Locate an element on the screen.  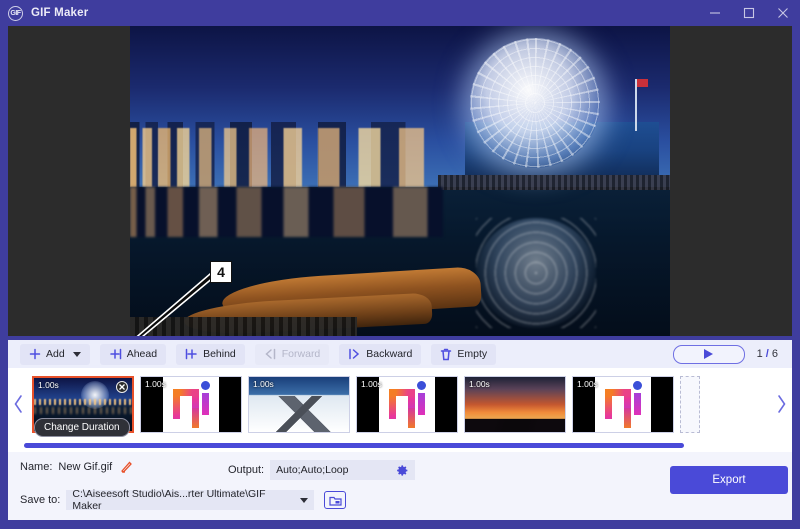
strip-scroll-thumb is located at coordinates (354, 445).